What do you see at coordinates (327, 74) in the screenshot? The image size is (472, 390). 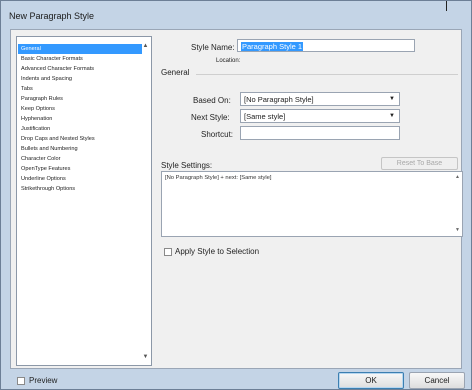 I see `general-separator` at bounding box center [327, 74].